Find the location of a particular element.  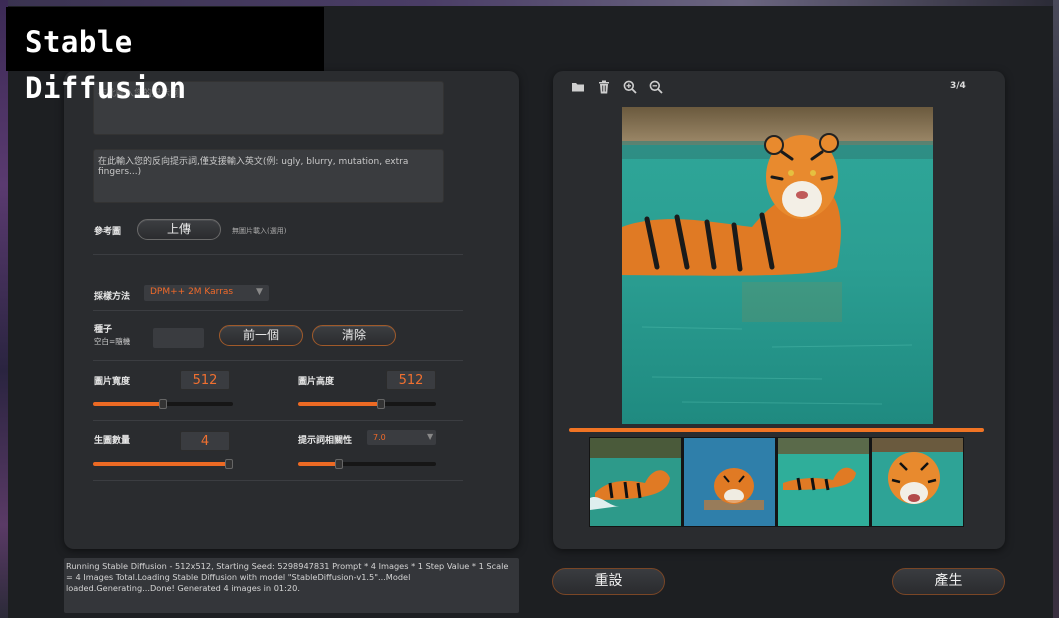

trash-icon is located at coordinates (604, 89).